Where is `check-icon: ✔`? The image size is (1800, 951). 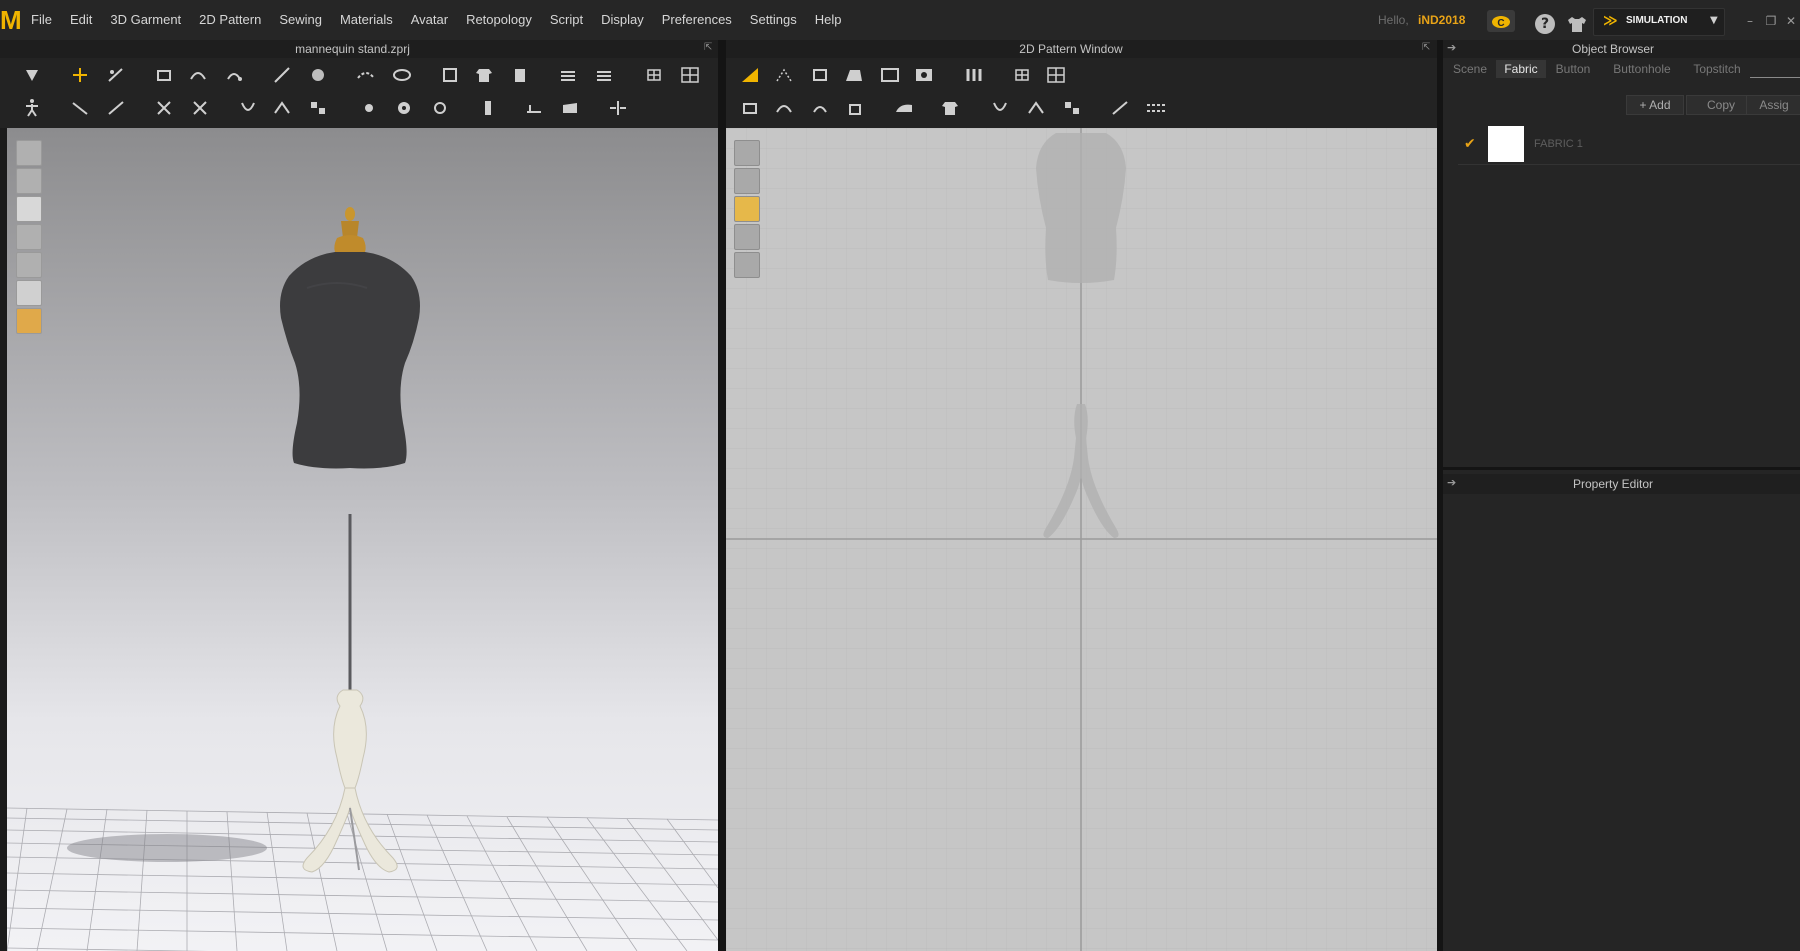 check-icon: ✔ is located at coordinates (1470, 144).